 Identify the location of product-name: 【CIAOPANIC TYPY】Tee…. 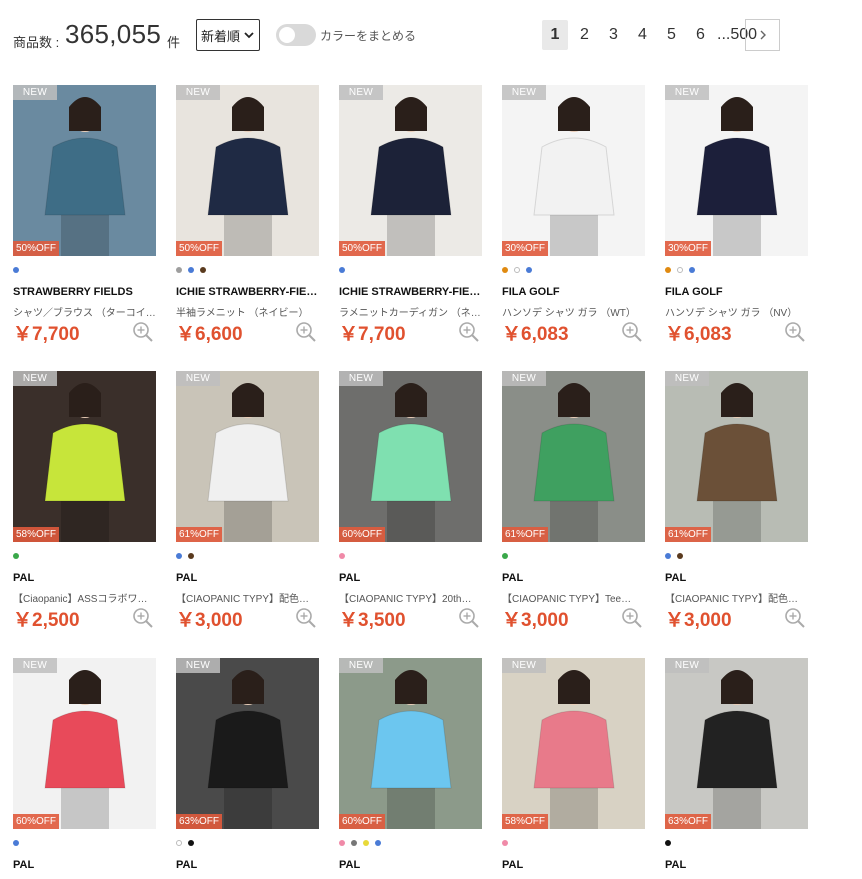
(573, 597).